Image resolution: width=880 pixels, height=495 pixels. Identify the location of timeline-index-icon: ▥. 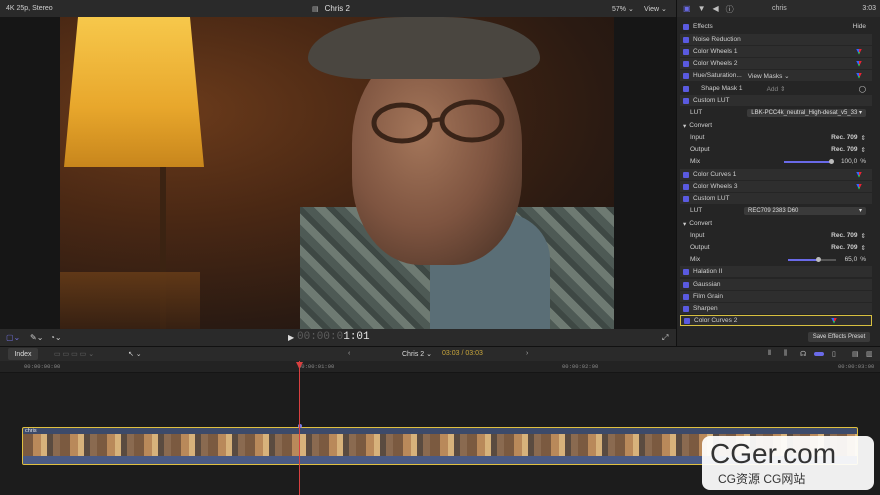
(869, 354).